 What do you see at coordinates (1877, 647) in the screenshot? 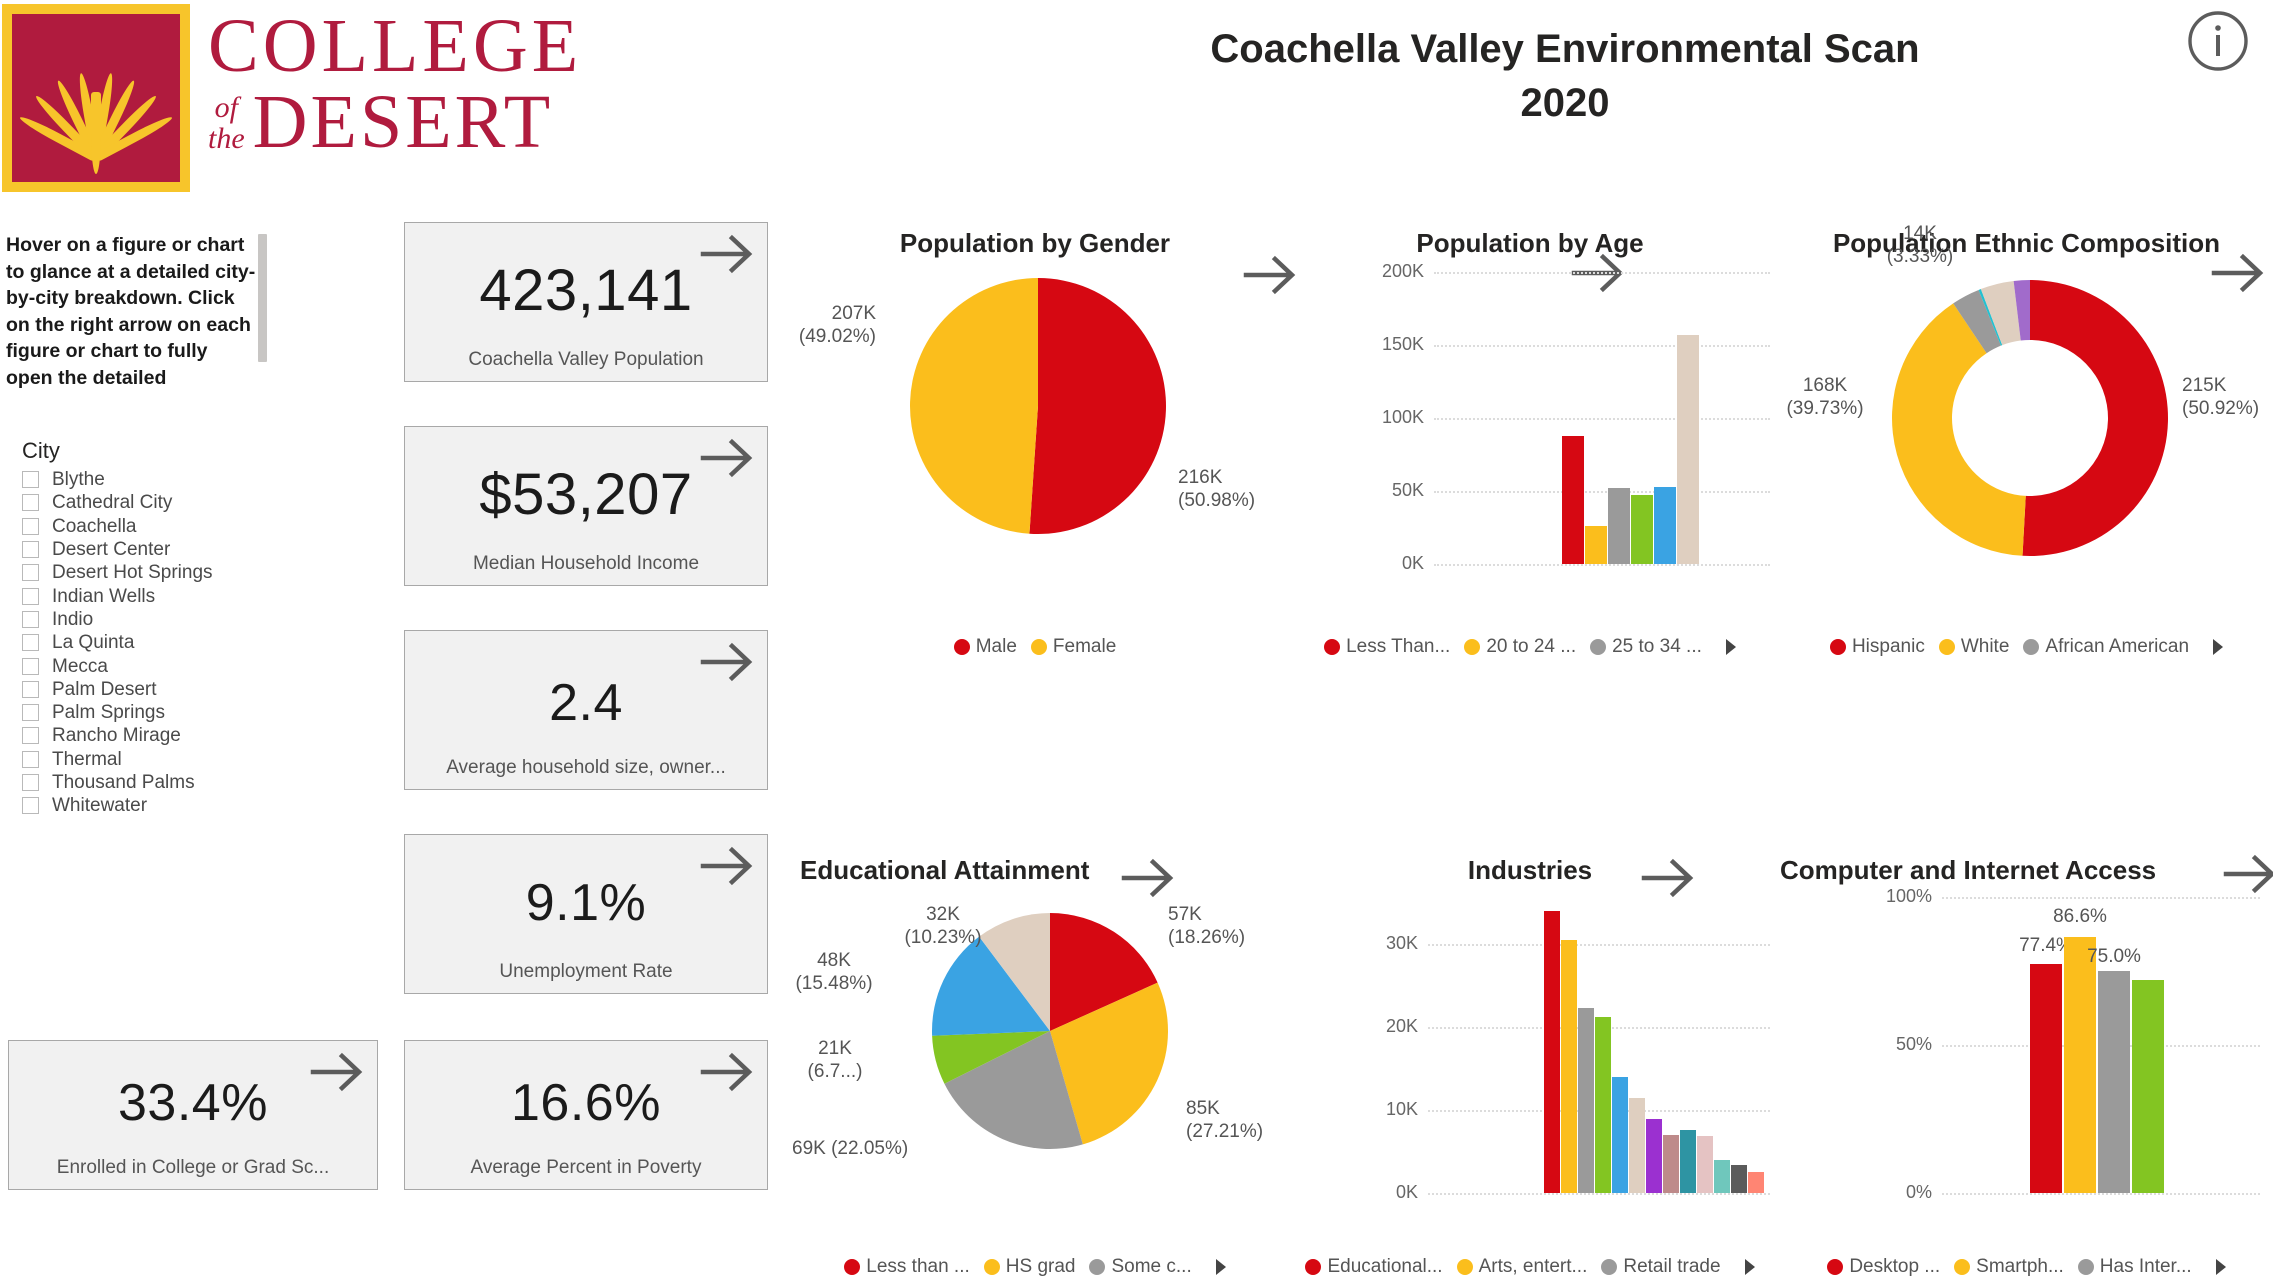
I see `legend-item: Hispanic` at bounding box center [1877, 647].